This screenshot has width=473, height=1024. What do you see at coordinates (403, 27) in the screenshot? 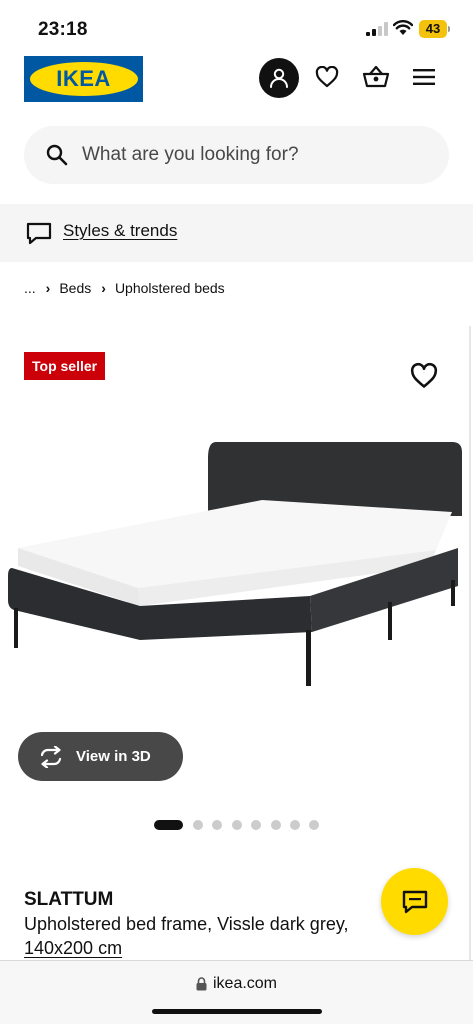
I see `wifi-icon` at bounding box center [403, 27].